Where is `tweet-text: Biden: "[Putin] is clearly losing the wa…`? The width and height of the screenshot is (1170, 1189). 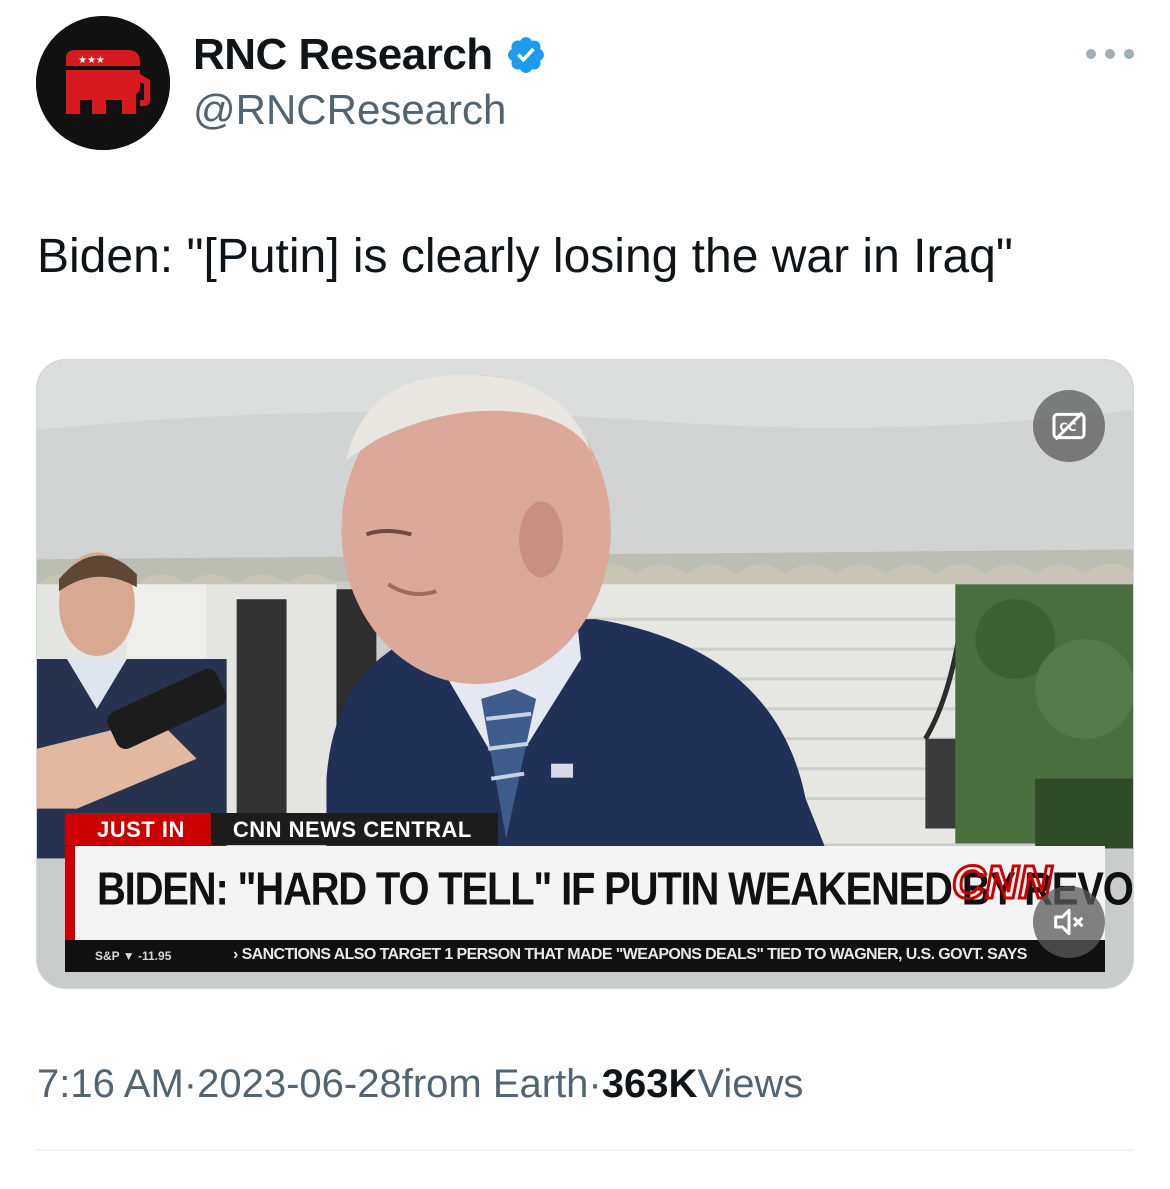
tweet-text: Biden: "[Putin] is clearly losing the wa… is located at coordinates (525, 256).